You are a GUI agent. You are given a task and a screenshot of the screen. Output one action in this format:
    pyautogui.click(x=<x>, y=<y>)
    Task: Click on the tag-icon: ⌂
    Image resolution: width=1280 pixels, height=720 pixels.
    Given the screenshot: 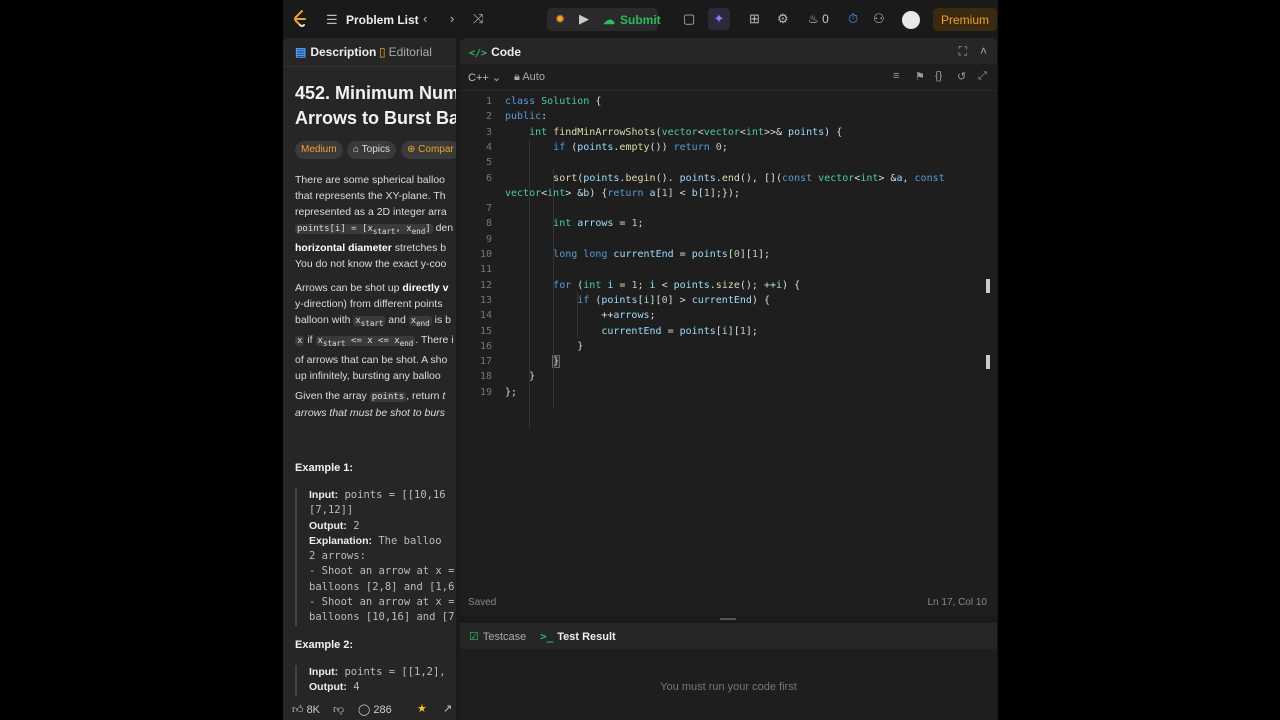 What is the action you would take?
    pyautogui.click(x=357, y=149)
    